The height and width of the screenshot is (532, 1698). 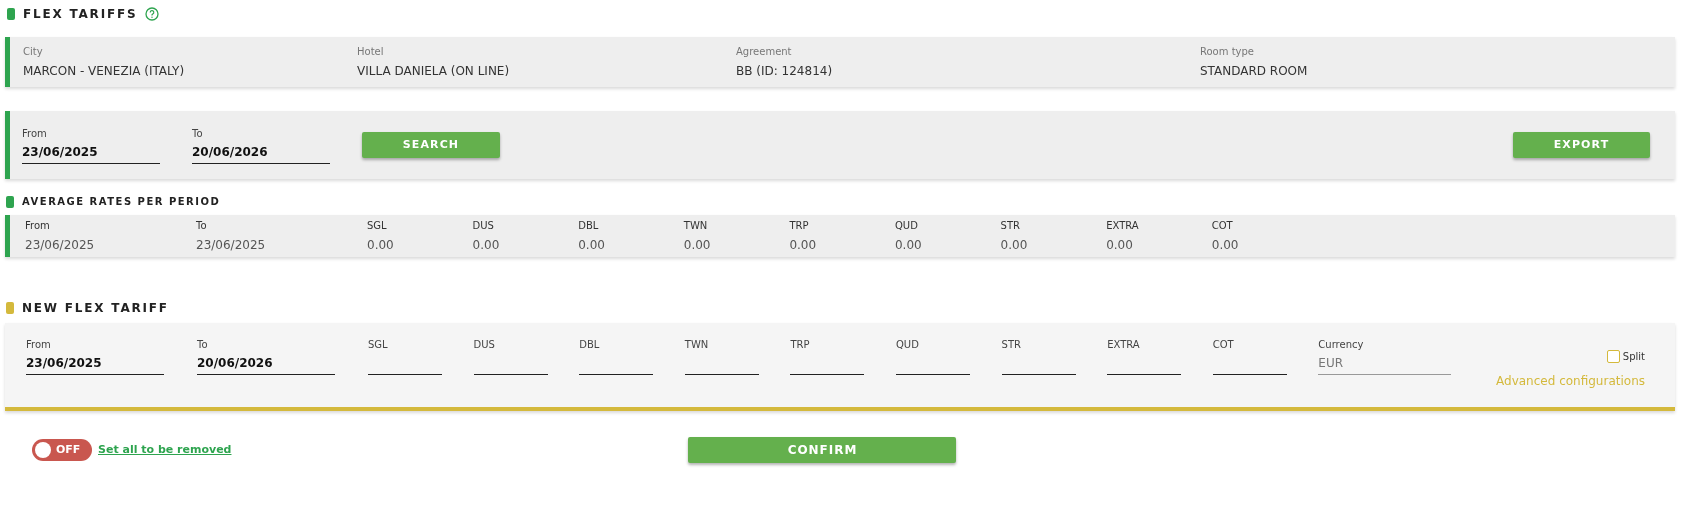 I want to click on section-title: AVERAGE RATES PER PERIOD, so click(x=121, y=202).